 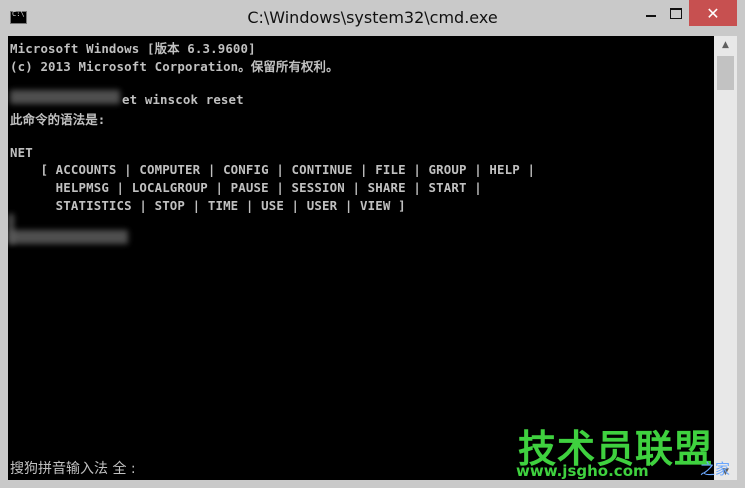 What do you see at coordinates (725, 73) in the screenshot?
I see `scroll-thumb` at bounding box center [725, 73].